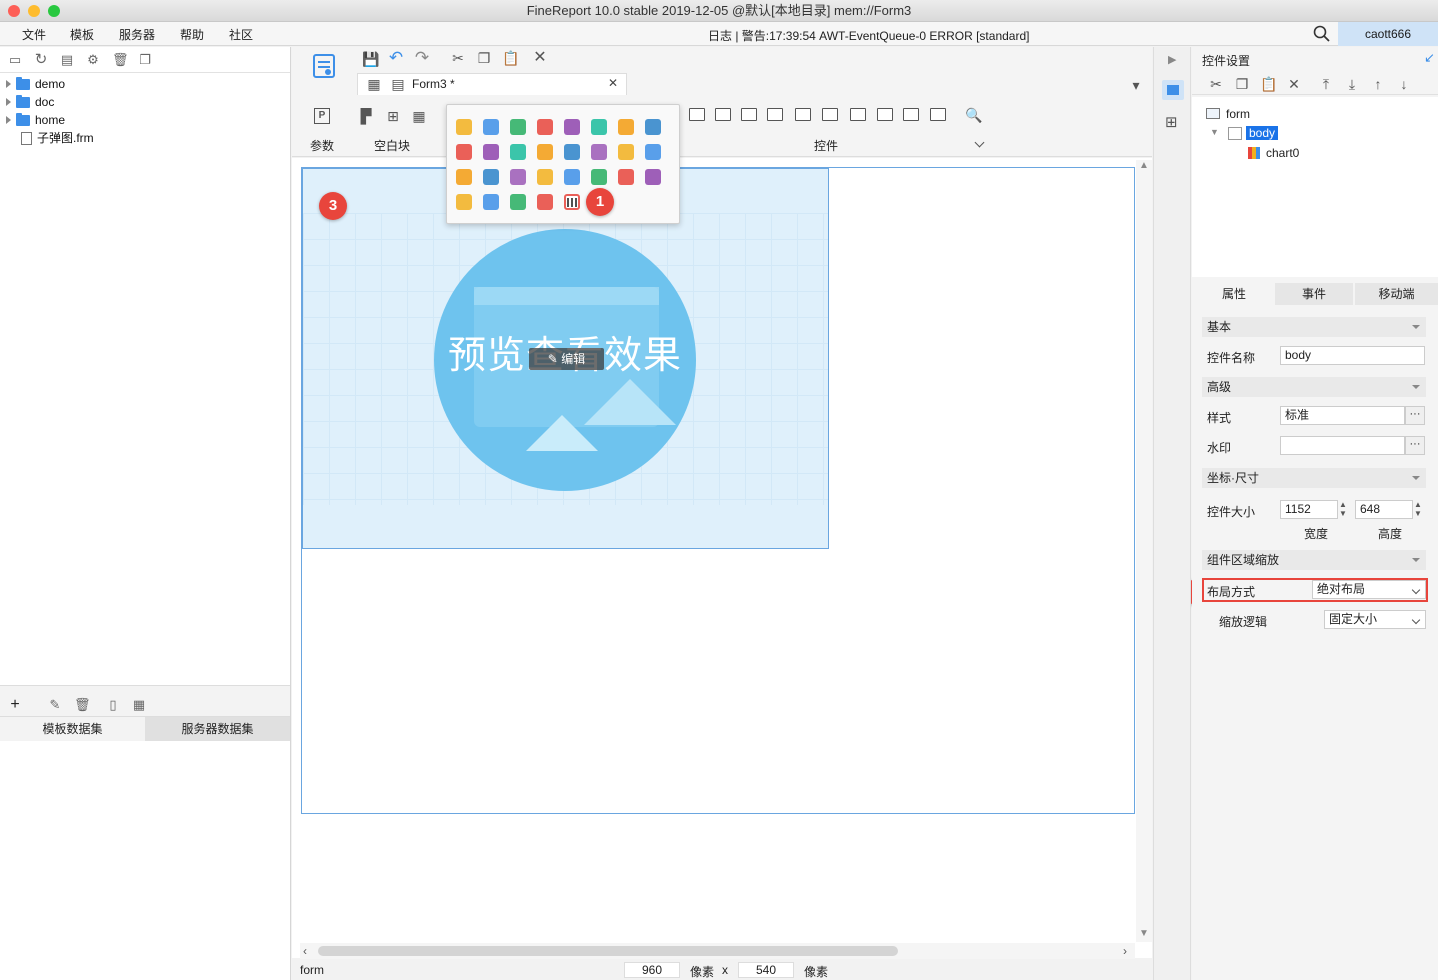 Image resolution: width=1438 pixels, height=980 pixels. I want to click on preview-icon: ▯, so click(113, 705).